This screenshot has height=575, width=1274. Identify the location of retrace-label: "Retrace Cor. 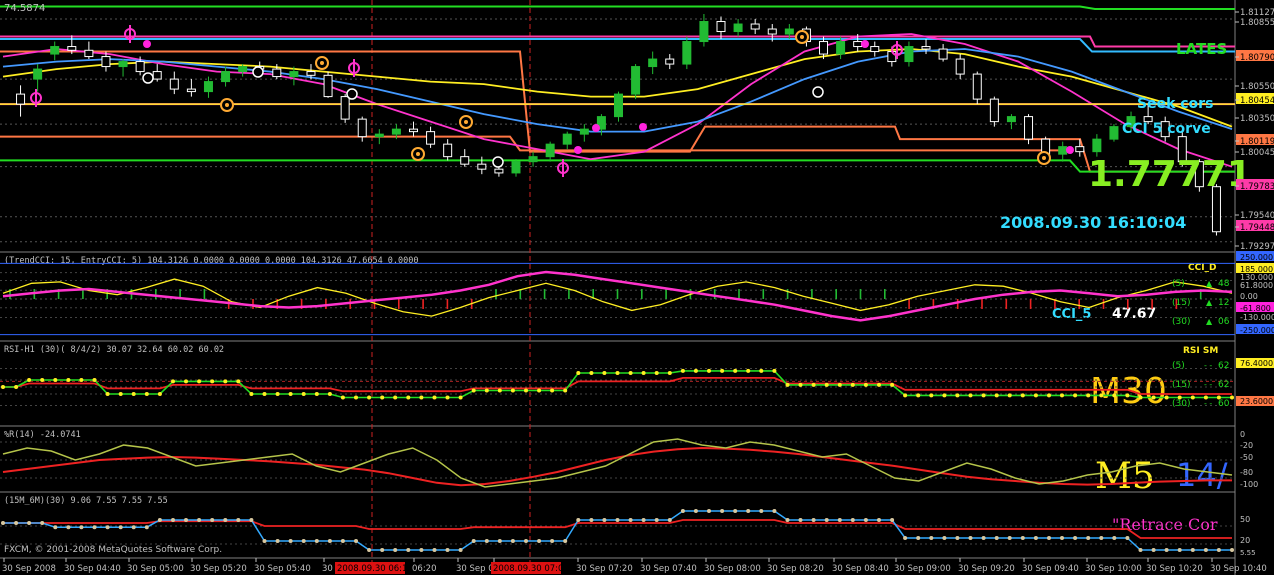
(1165, 524).